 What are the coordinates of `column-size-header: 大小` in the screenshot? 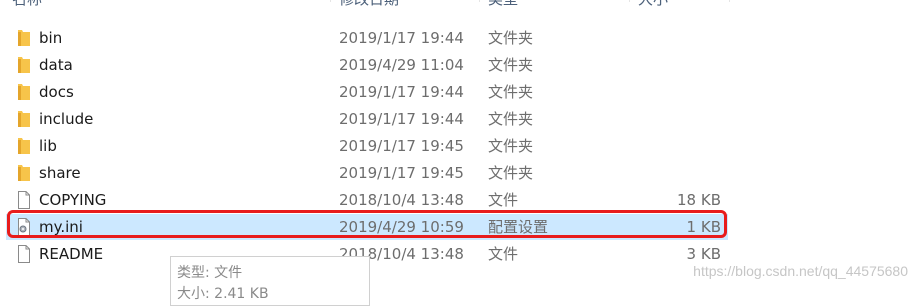 It's located at (653, 7).